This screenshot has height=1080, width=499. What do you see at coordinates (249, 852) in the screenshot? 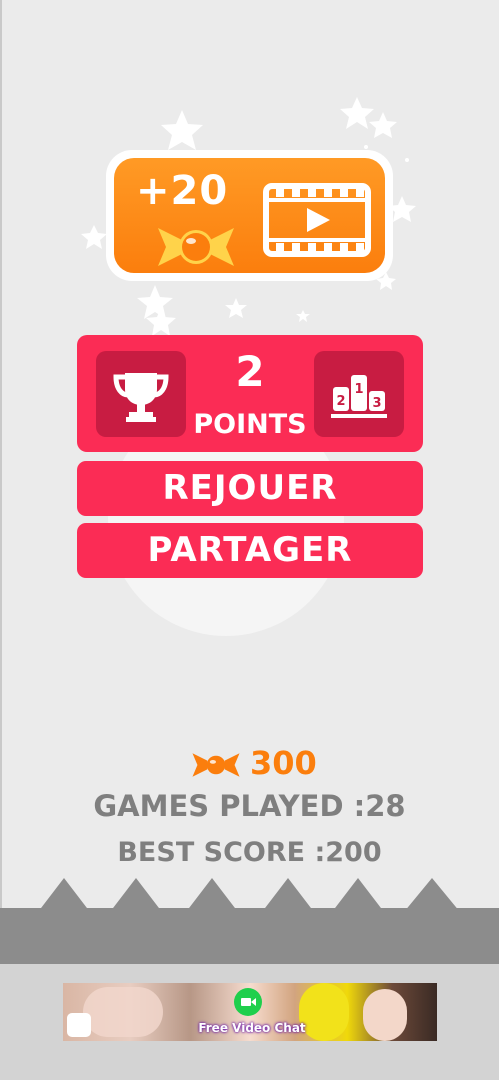
I see `best-score-label: BEST SCORE :200` at bounding box center [249, 852].